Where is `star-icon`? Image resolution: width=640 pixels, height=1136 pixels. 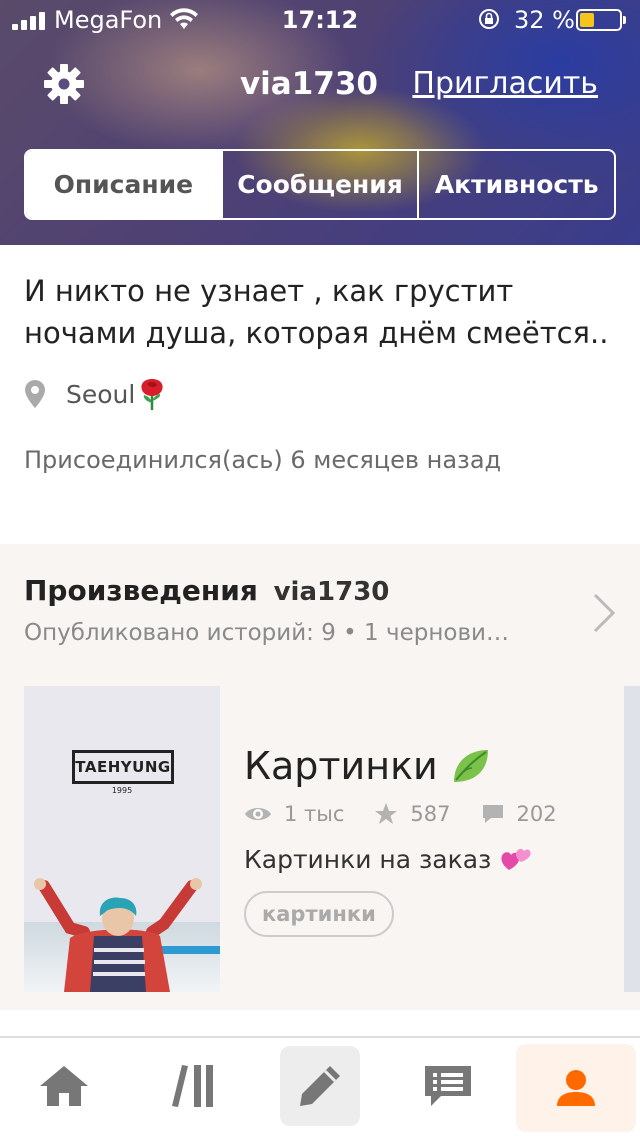 star-icon is located at coordinates (386, 813).